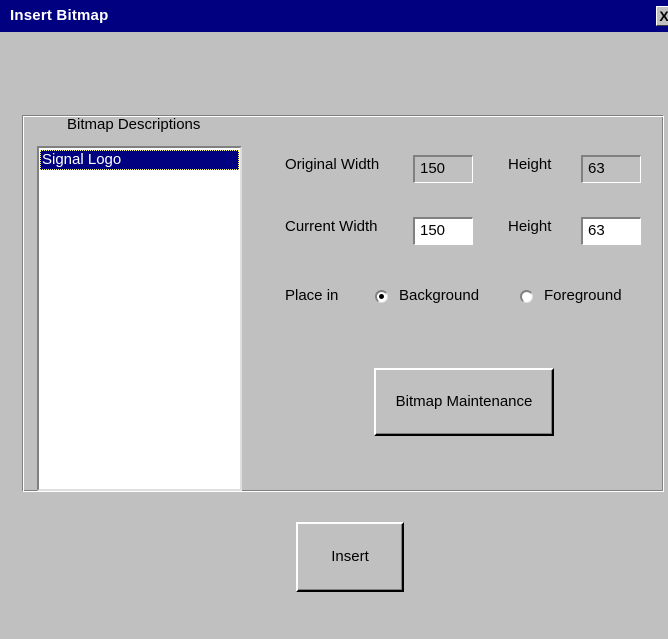 This screenshot has width=668, height=639. I want to click on current-width-label: Current Width, so click(331, 226).